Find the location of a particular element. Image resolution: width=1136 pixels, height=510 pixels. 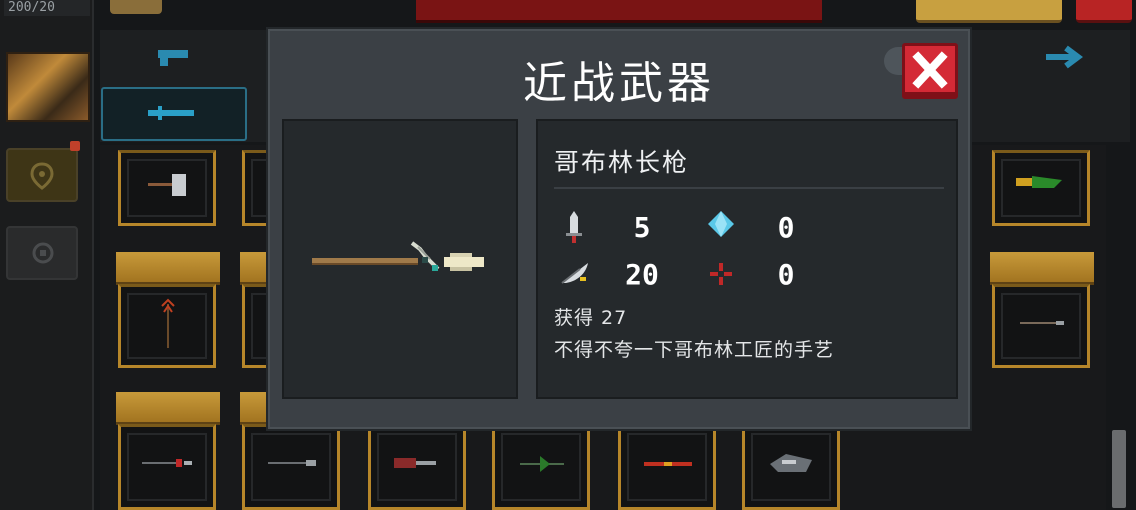

top-left-tab is located at coordinates (136, 7).